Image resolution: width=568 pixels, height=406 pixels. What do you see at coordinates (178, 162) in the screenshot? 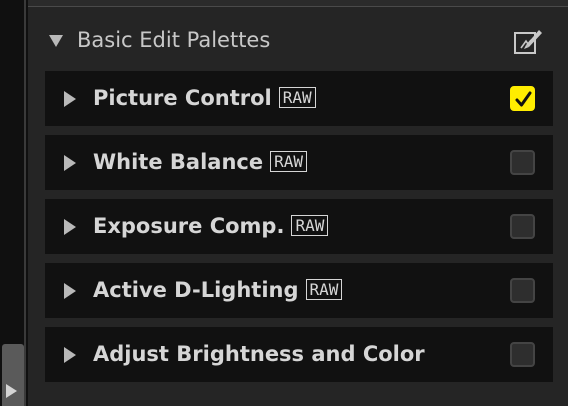
I see `palette-label-text: White Balance` at bounding box center [178, 162].